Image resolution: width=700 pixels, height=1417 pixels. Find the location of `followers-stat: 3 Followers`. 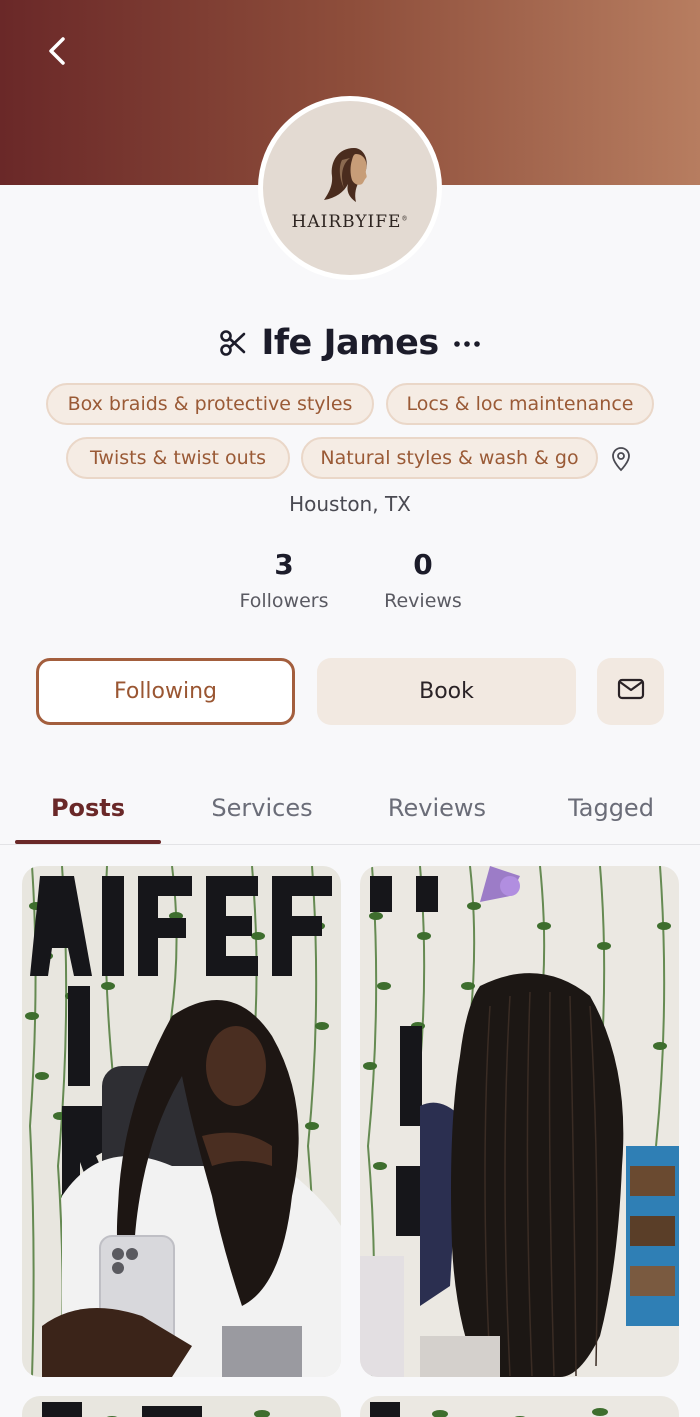

followers-stat: 3 Followers is located at coordinates (284, 580).